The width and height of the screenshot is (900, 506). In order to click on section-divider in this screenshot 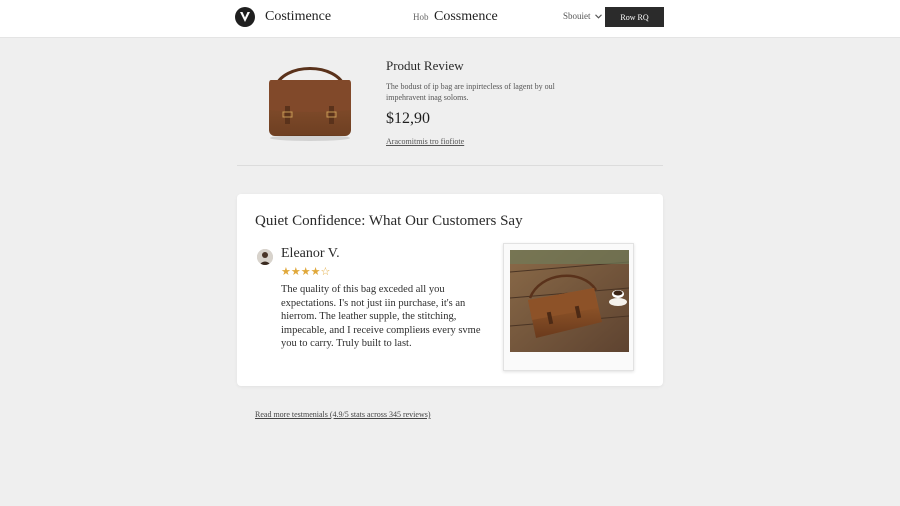, I will do `click(450, 165)`.